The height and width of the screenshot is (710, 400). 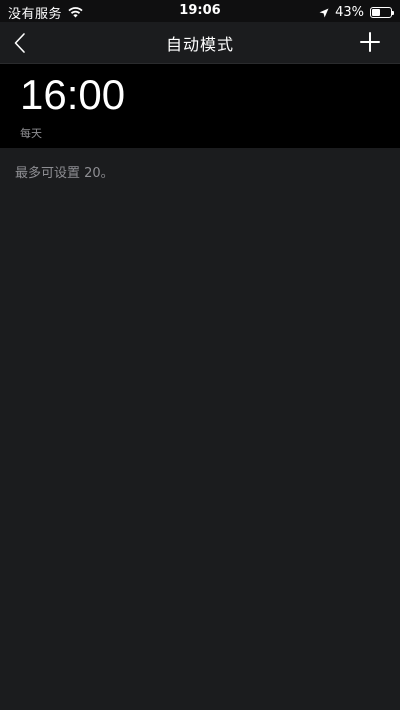 What do you see at coordinates (200, 11) in the screenshot?
I see `status-bar: 没有服务 19:06 43%` at bounding box center [200, 11].